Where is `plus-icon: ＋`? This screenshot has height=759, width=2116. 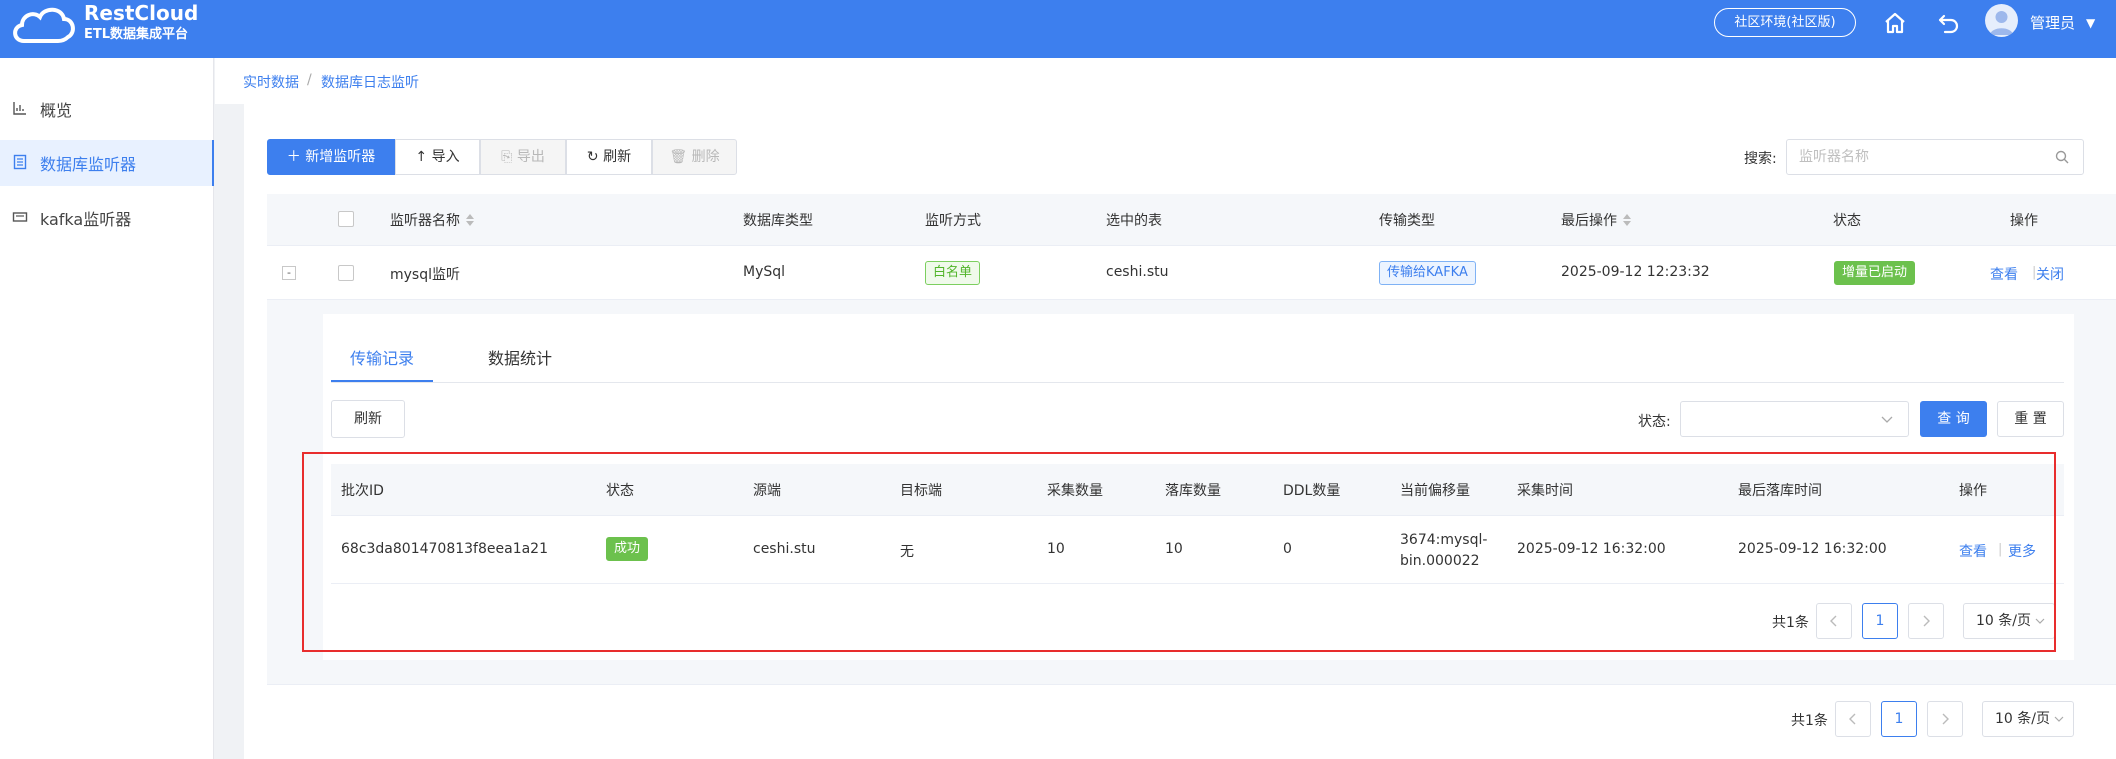
plus-icon: ＋ is located at coordinates (293, 157).